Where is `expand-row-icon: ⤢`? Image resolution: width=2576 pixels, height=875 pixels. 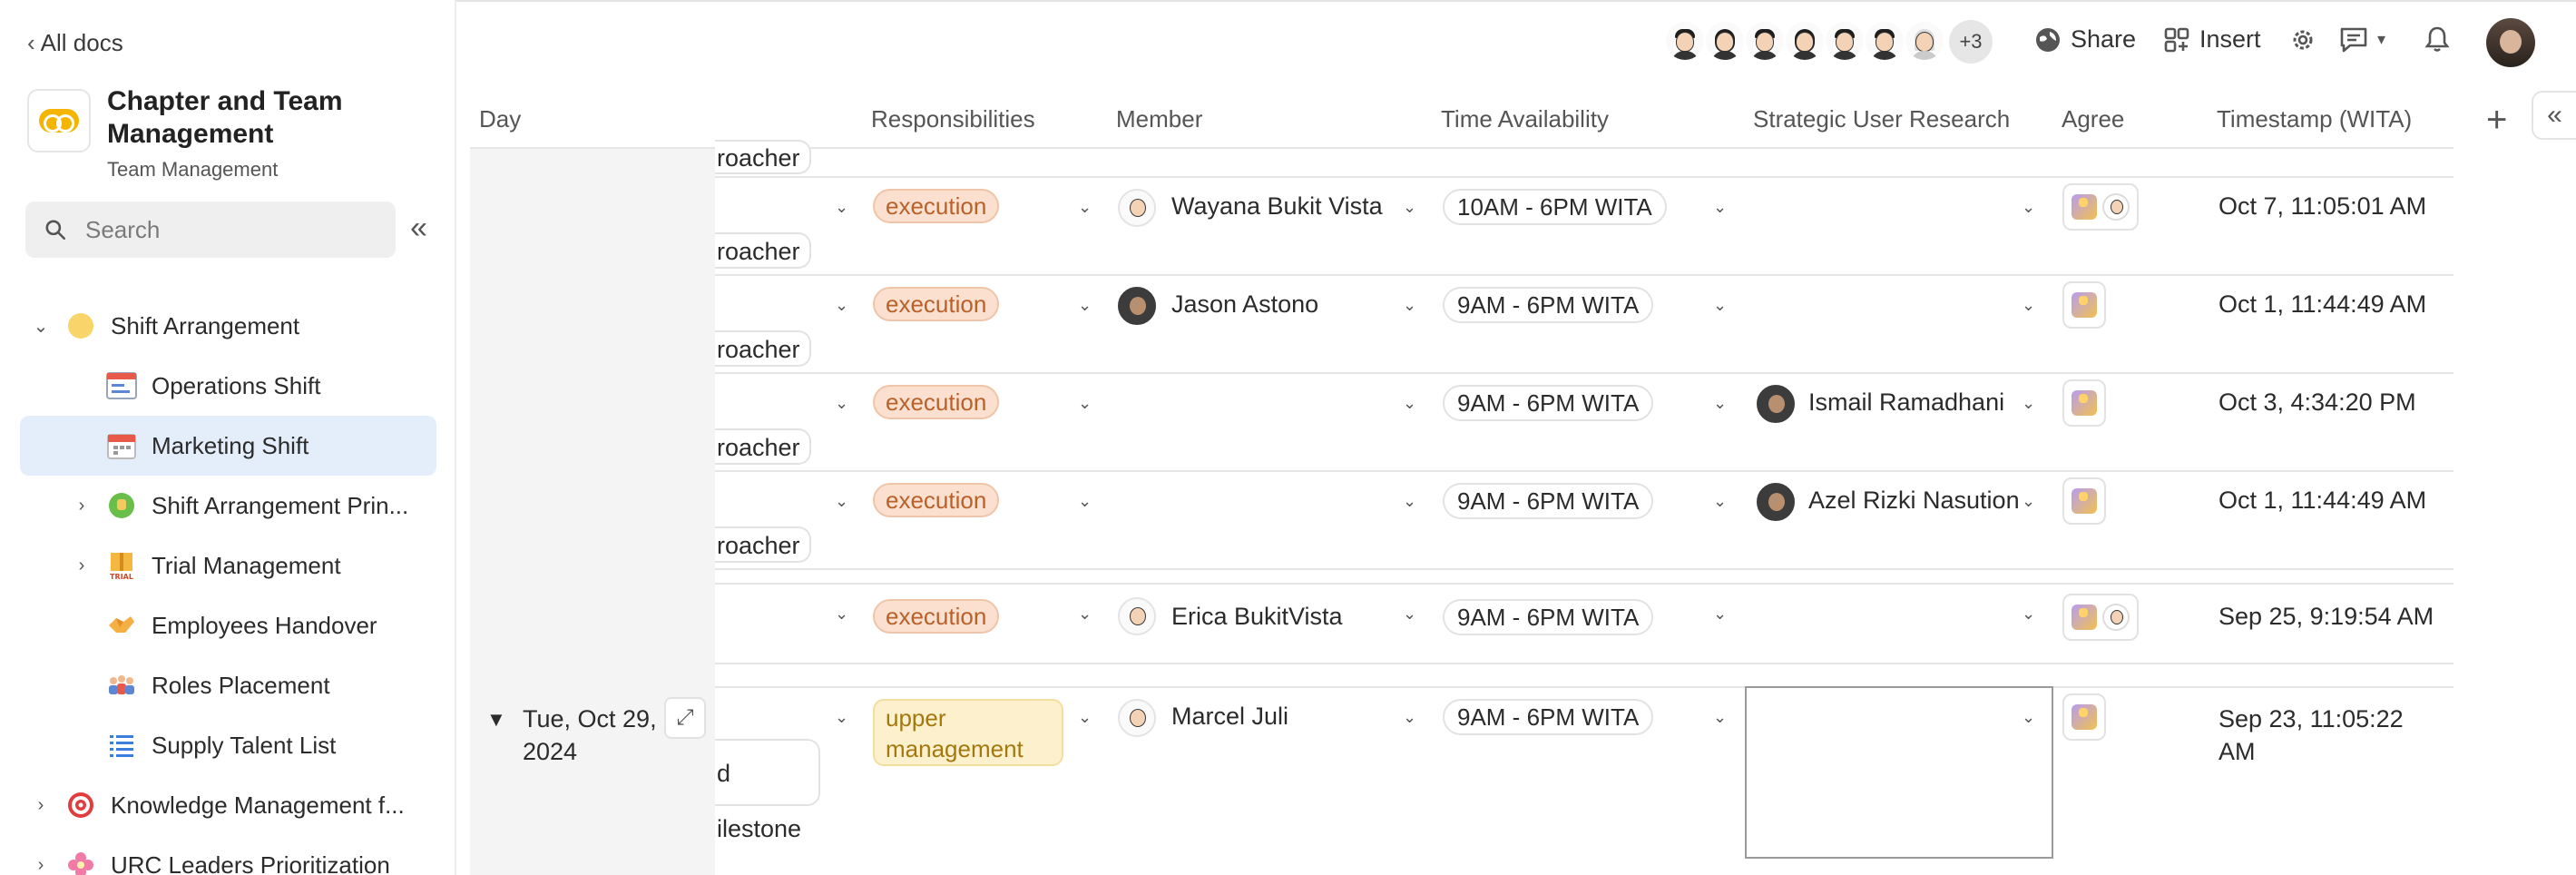
expand-row-icon: ⤢ is located at coordinates (685, 718).